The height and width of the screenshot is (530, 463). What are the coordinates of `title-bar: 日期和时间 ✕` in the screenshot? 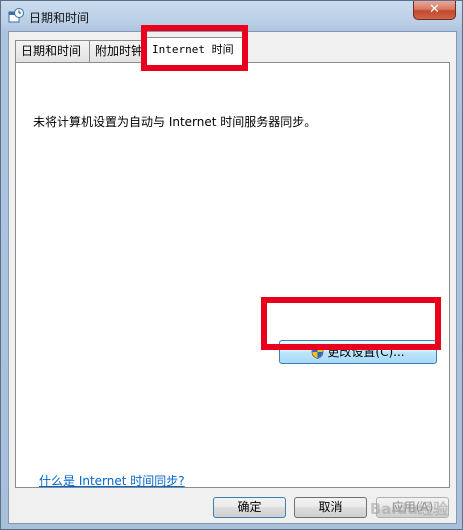 It's located at (231, 16).